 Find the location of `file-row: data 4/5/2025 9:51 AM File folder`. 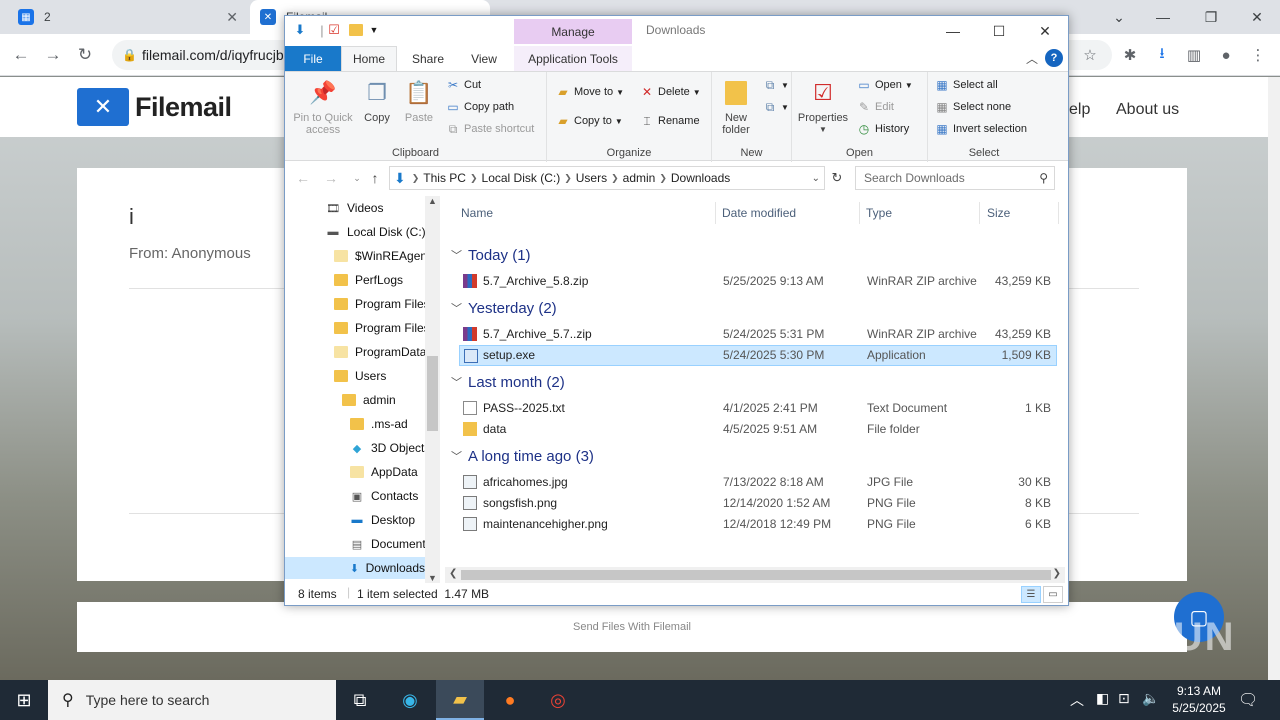

file-row: data 4/5/2025 9:51 AM File folder is located at coordinates (758, 429).